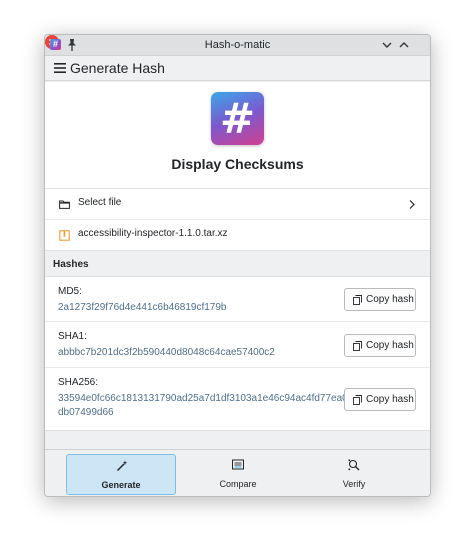 Image resolution: width=474 pixels, height=549 pixels. Describe the element at coordinates (237, 164) in the screenshot. I see `hero-title: Display Checksums` at that location.